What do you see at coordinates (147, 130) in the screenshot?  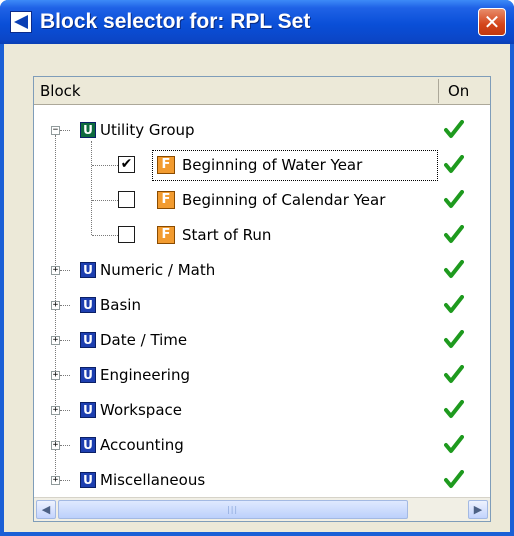 I see `group-label: Utility Group` at bounding box center [147, 130].